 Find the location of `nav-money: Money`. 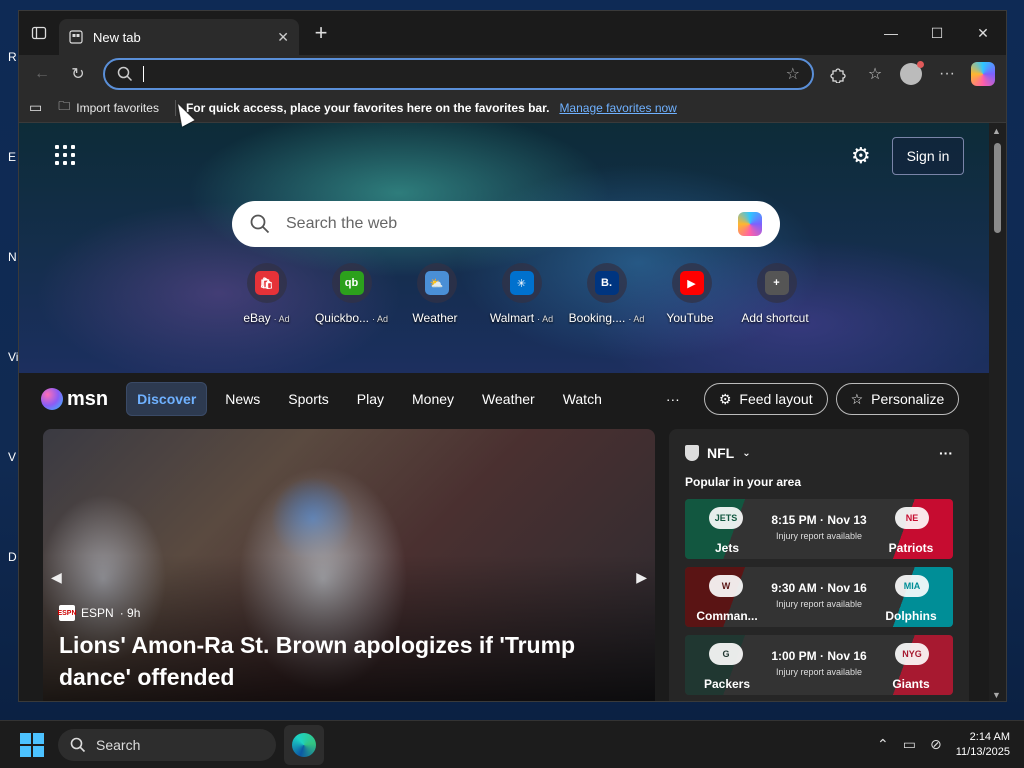

nav-money: Money is located at coordinates (433, 399).